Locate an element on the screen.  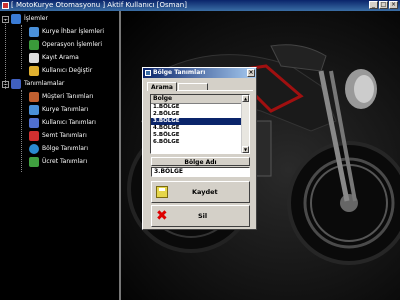
tree-group-tanimlamalar: − Tanımlamalar is located at coordinates (33, 84).